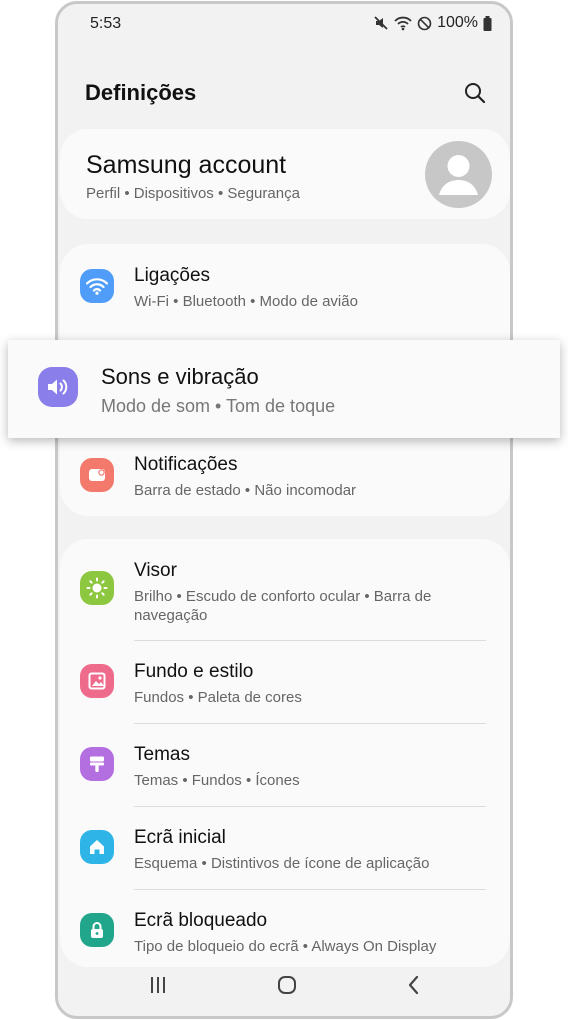 The height and width of the screenshot is (1020, 568). Describe the element at coordinates (186, 464) in the screenshot. I see `item-title: Notificações` at that location.